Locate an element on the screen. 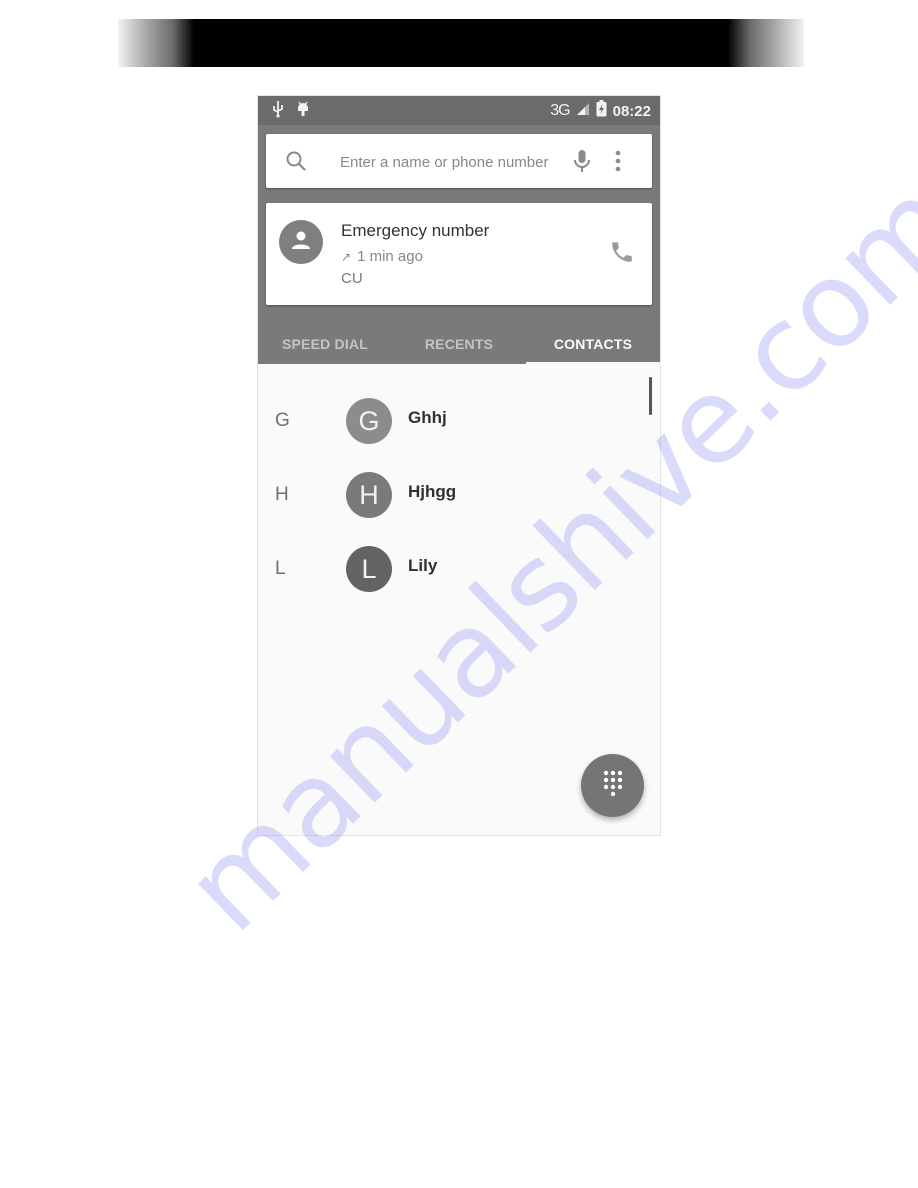  usb-icon is located at coordinates (278, 111).